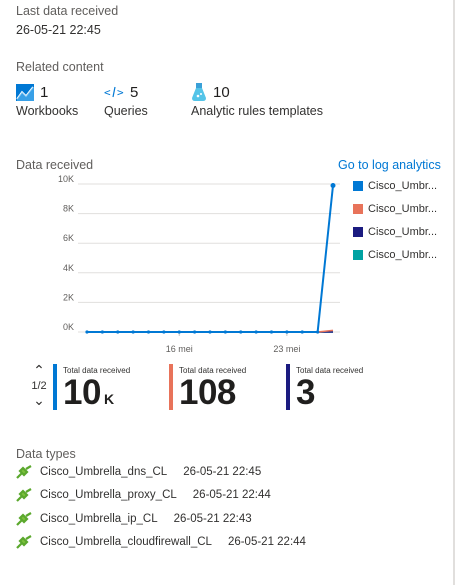  I want to click on tile-unit: K, so click(108, 399).